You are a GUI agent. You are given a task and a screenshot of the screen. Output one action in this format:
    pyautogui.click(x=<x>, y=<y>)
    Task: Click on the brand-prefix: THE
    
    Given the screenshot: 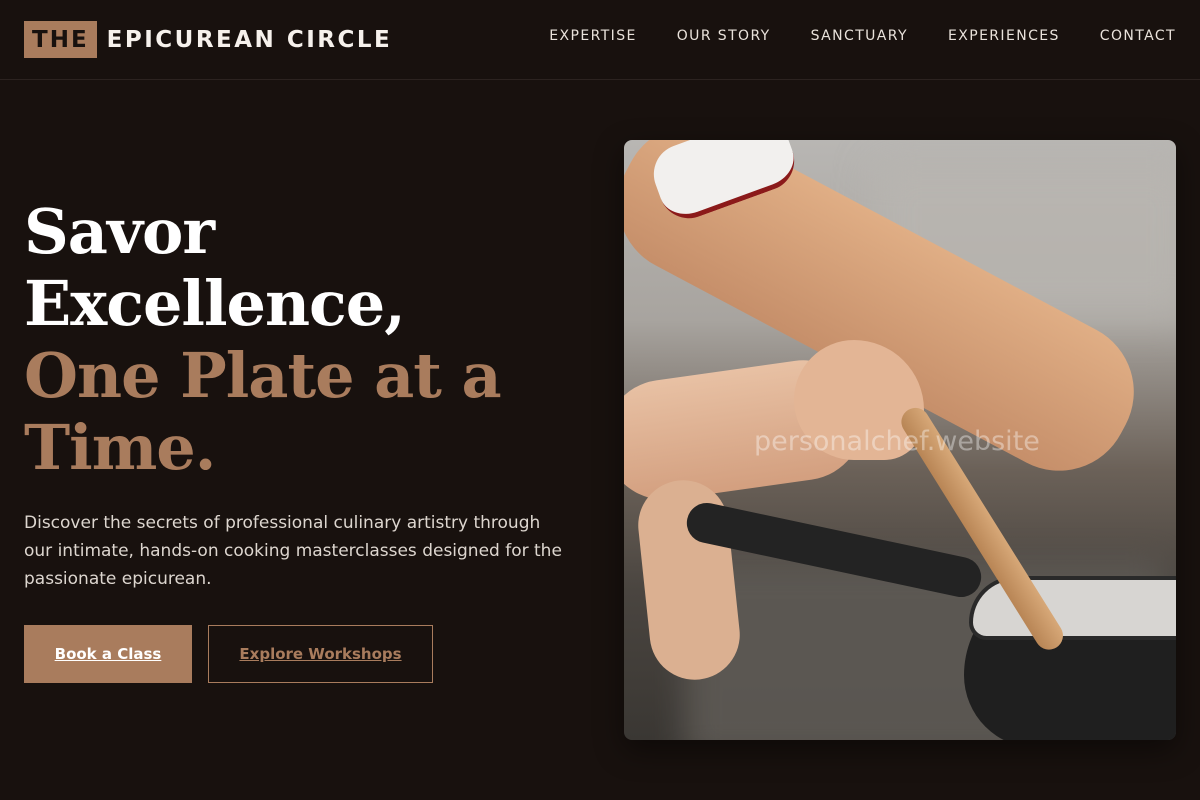 What is the action you would take?
    pyautogui.click(x=60, y=39)
    